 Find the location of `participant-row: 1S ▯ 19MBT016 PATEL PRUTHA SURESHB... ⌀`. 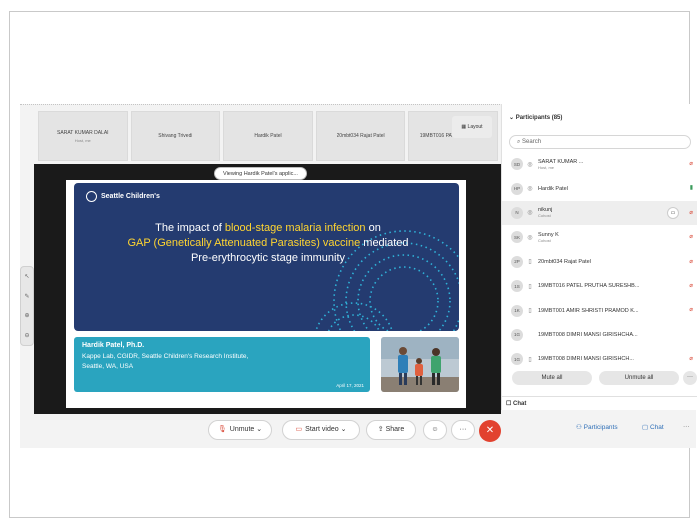

participant-row: 1S ▯ 19MBT016 PATEL PRUTHA SURESHB... ⌀ is located at coordinates (599, 286).